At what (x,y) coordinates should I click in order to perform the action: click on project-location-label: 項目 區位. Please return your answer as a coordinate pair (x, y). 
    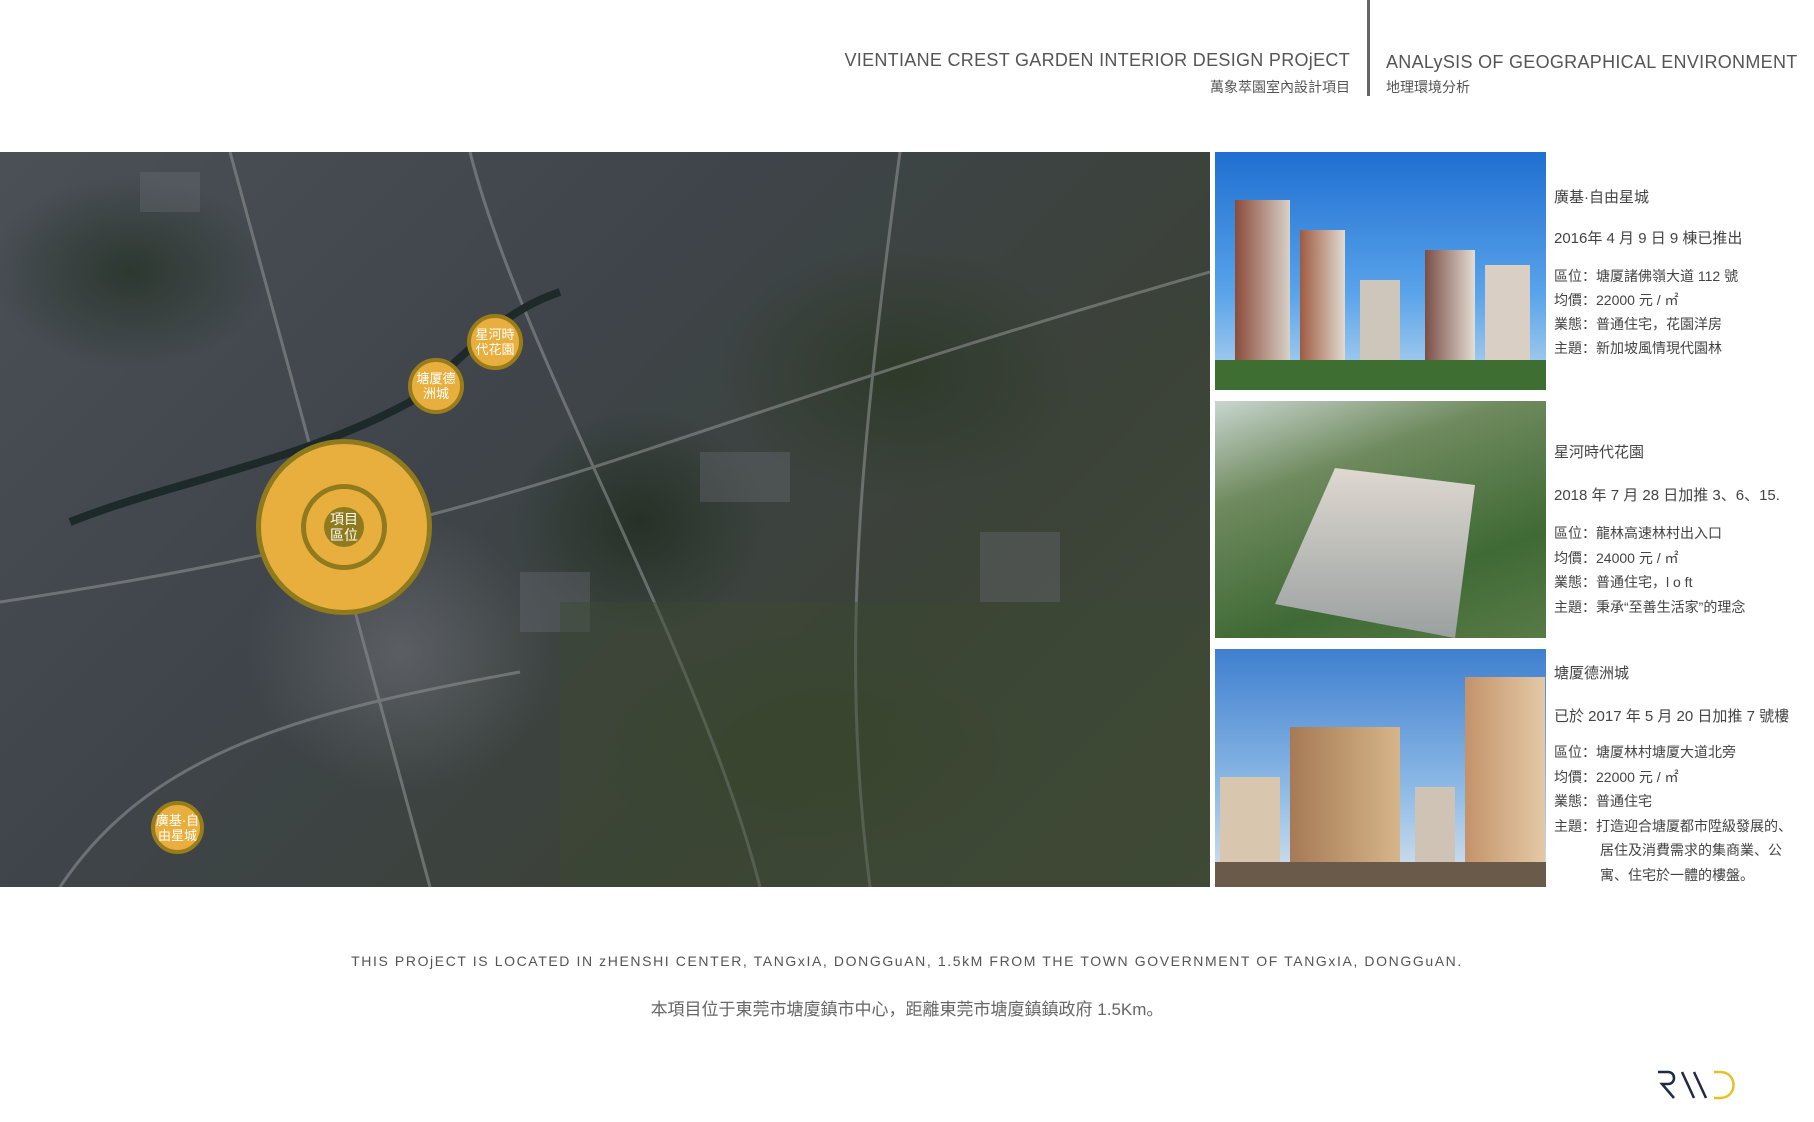
    Looking at the image, I should click on (344, 527).